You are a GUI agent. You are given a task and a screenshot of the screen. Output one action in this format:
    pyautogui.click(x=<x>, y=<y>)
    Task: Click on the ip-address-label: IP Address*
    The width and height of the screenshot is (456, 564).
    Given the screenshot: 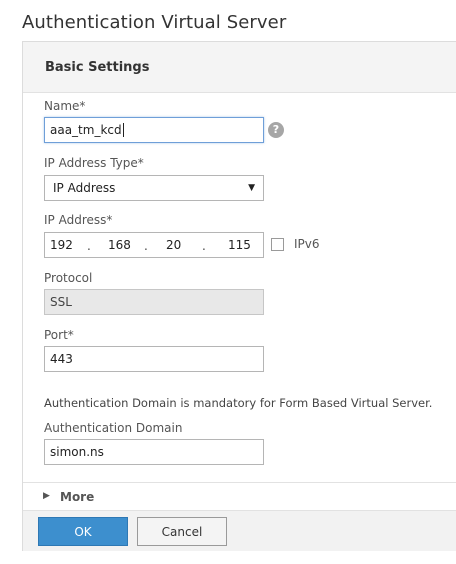 What is the action you would take?
    pyautogui.click(x=78, y=220)
    